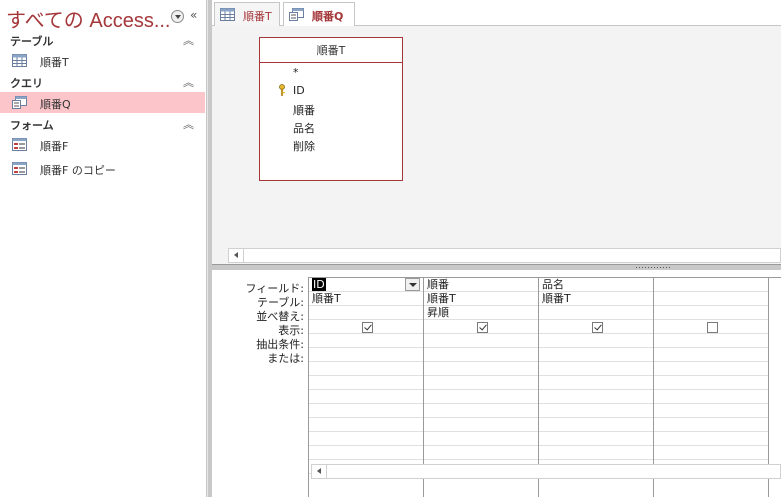 The height and width of the screenshot is (497, 781). I want to click on field-all: *, so click(296, 72).